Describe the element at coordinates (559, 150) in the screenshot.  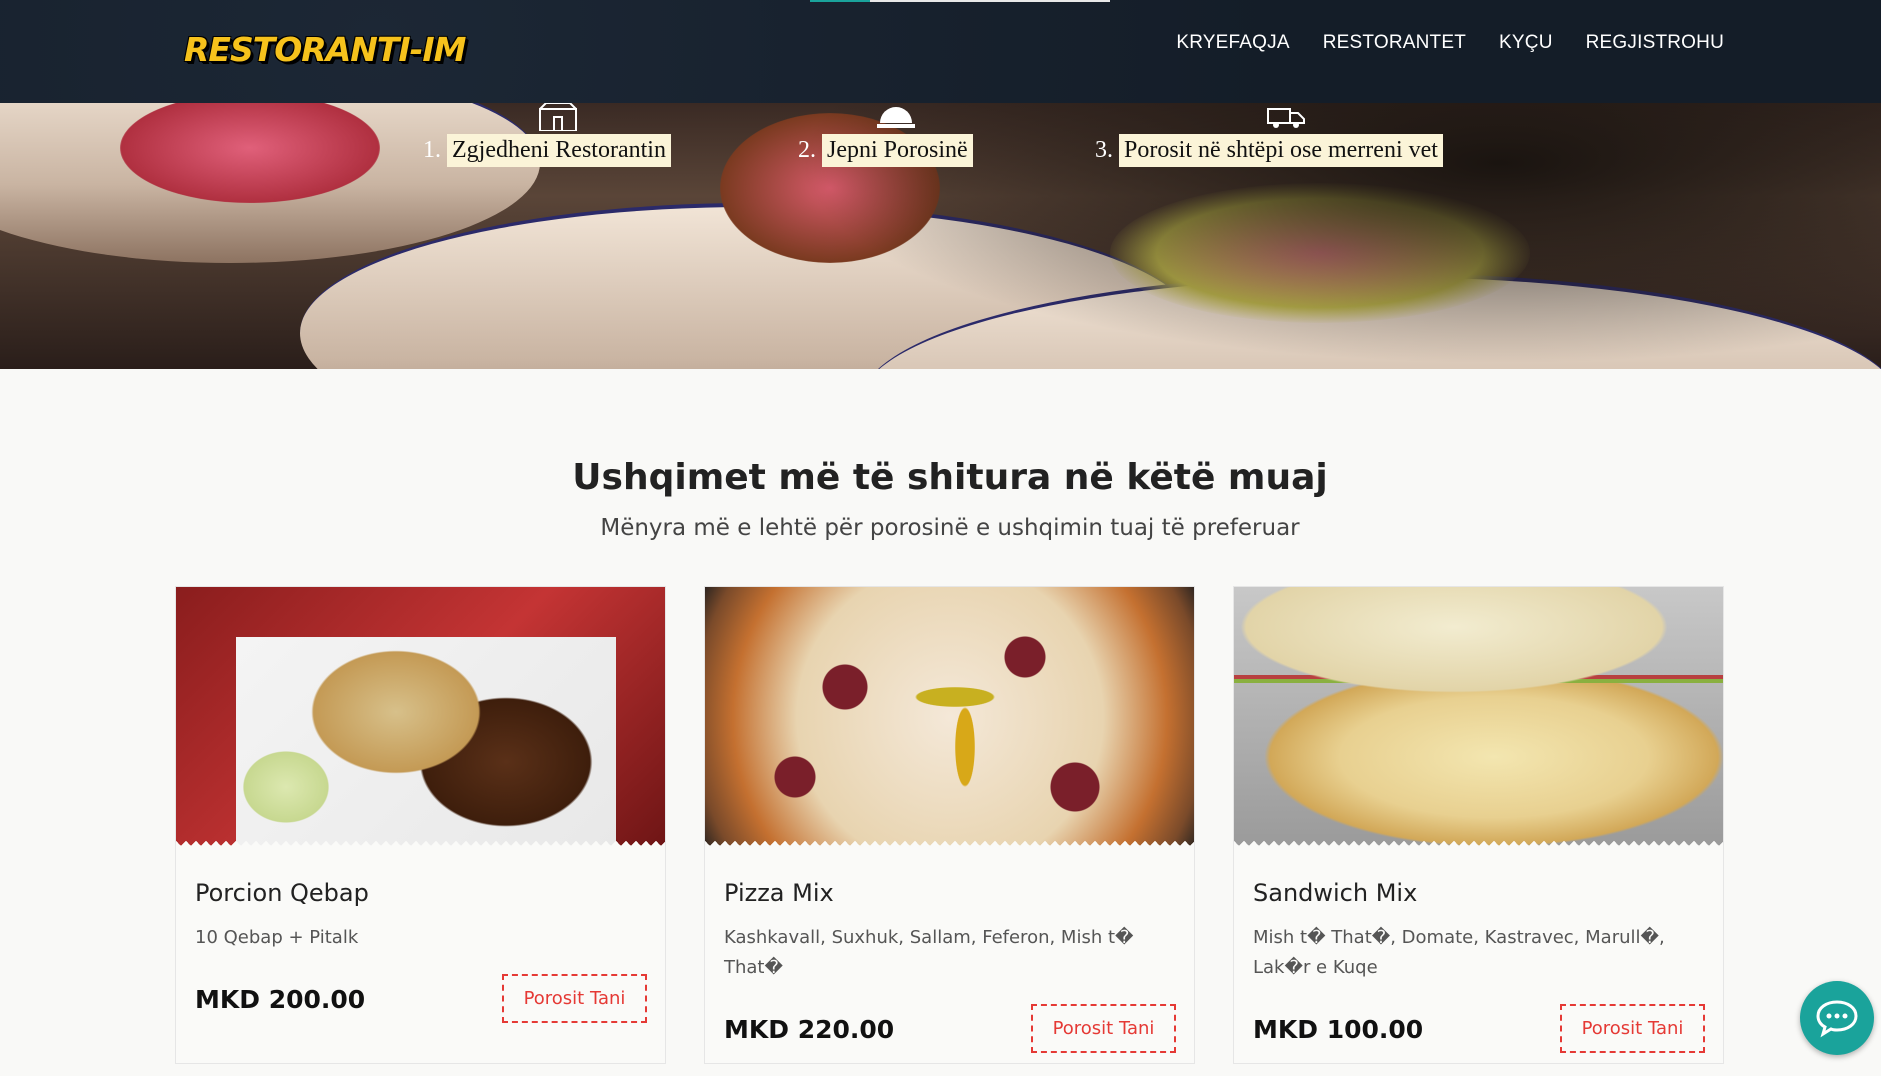
I see `step-label: Zgjedheni Restorantin` at that location.